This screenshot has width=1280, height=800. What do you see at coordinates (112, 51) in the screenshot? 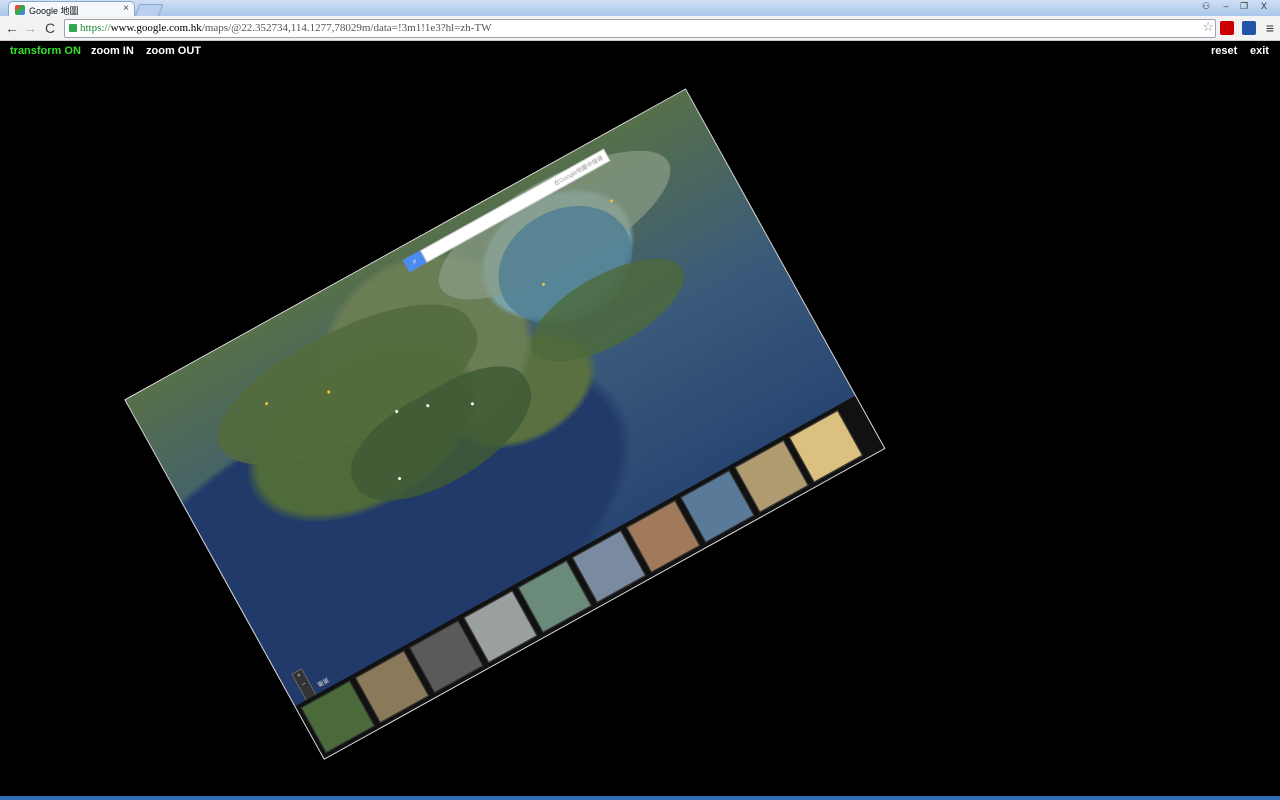
I see `zoom-in-button: zoom IN` at bounding box center [112, 51].